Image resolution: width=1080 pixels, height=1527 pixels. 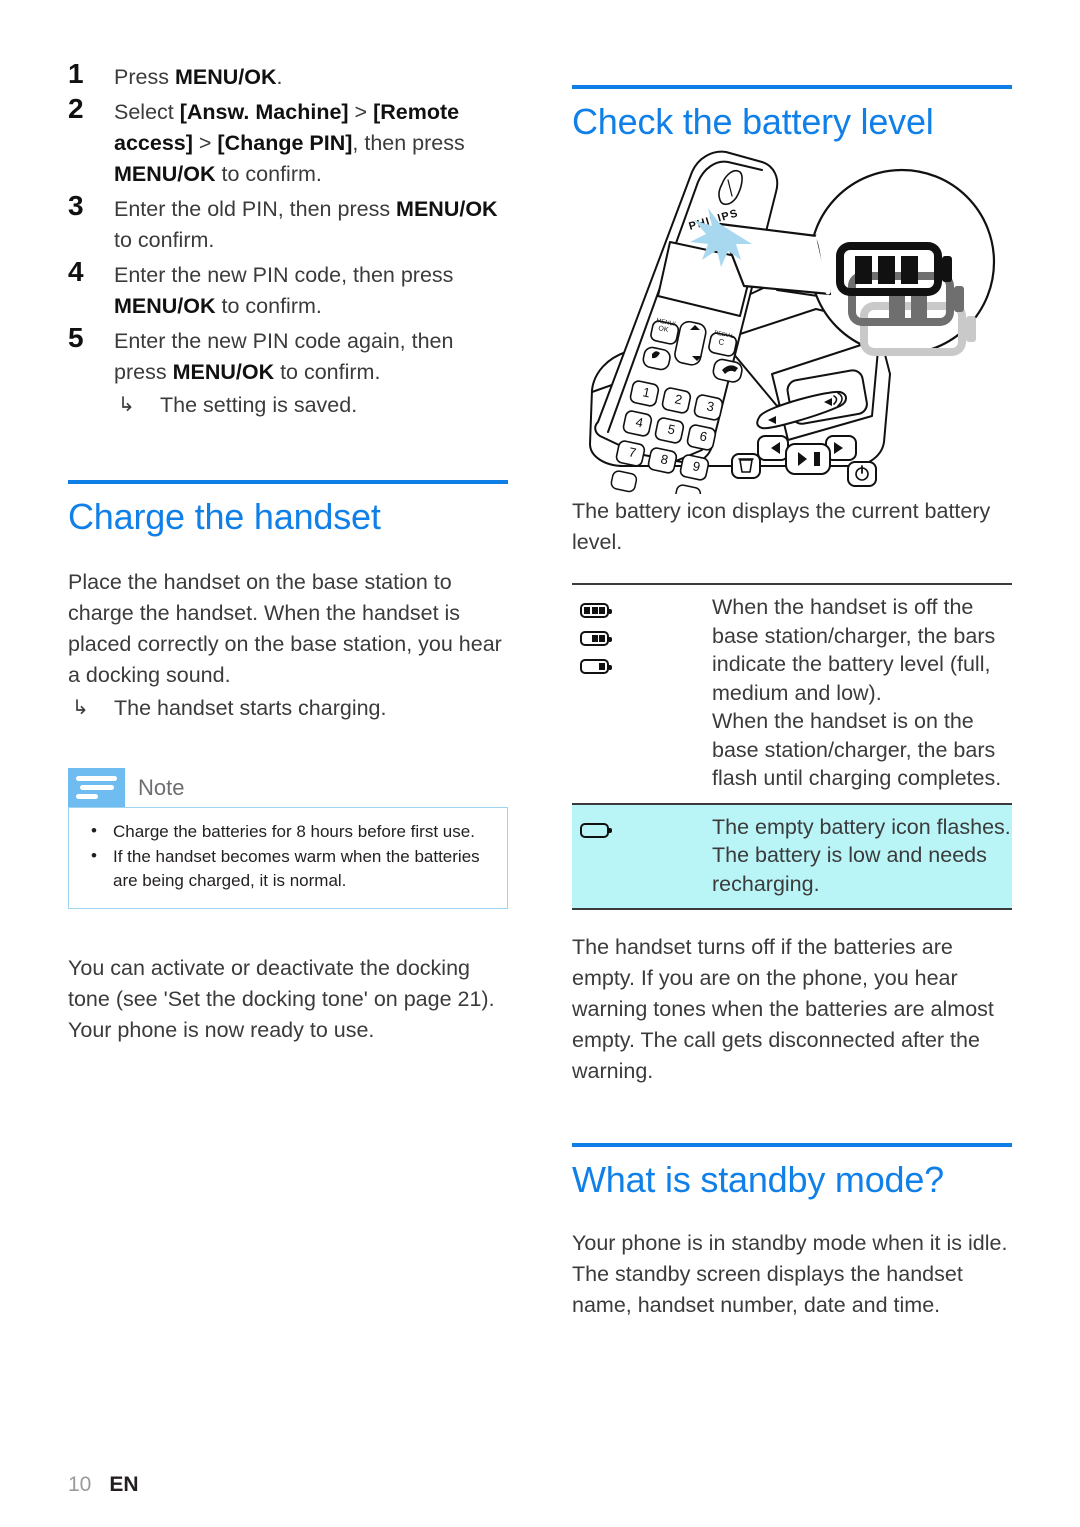 I want to click on note-lines-icon, so click(x=96, y=787).